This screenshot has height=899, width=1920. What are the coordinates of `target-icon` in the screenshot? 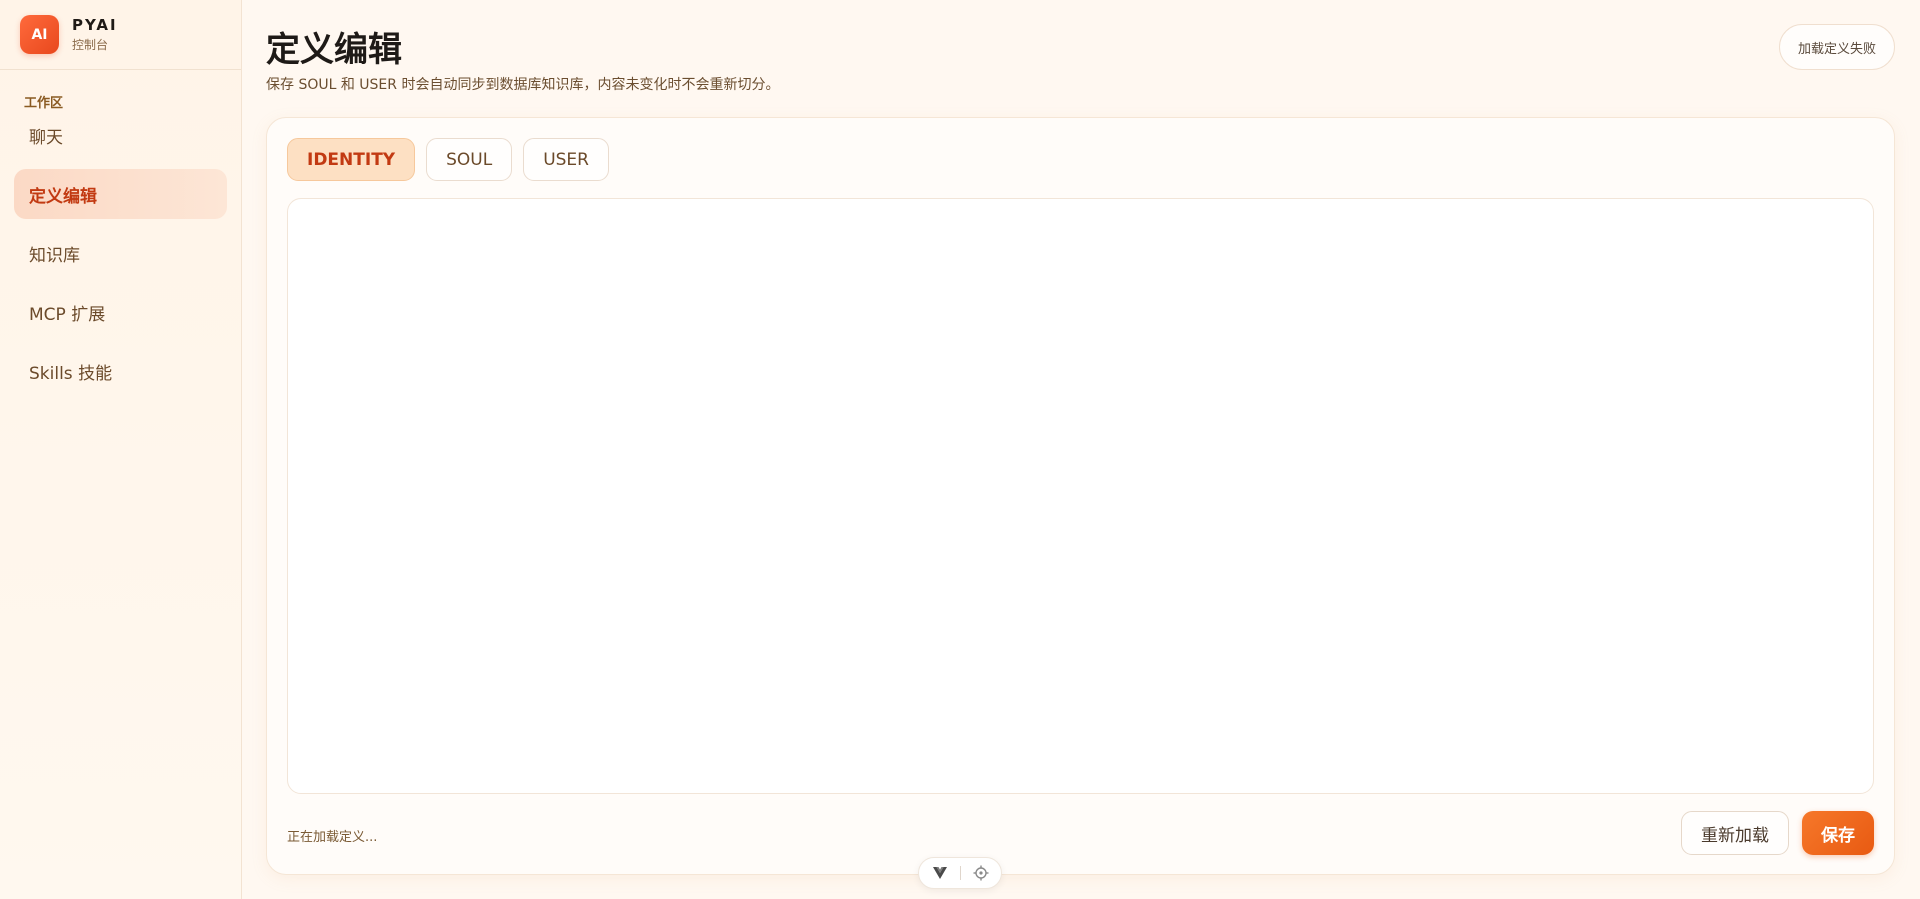 It's located at (981, 873).